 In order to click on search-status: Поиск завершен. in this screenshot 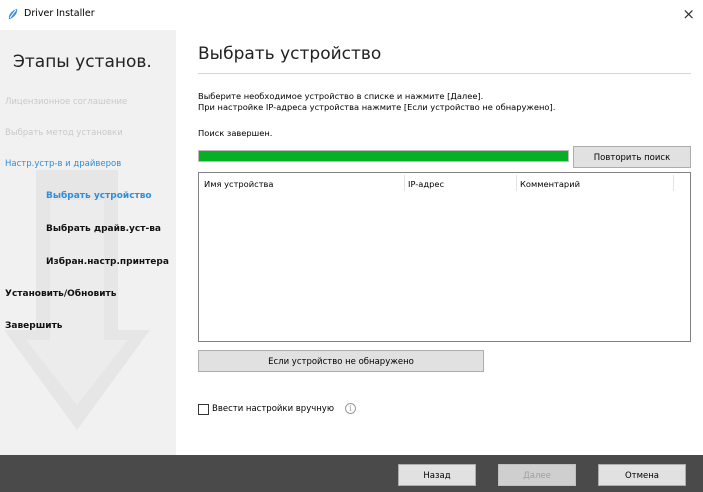, I will do `click(235, 133)`.